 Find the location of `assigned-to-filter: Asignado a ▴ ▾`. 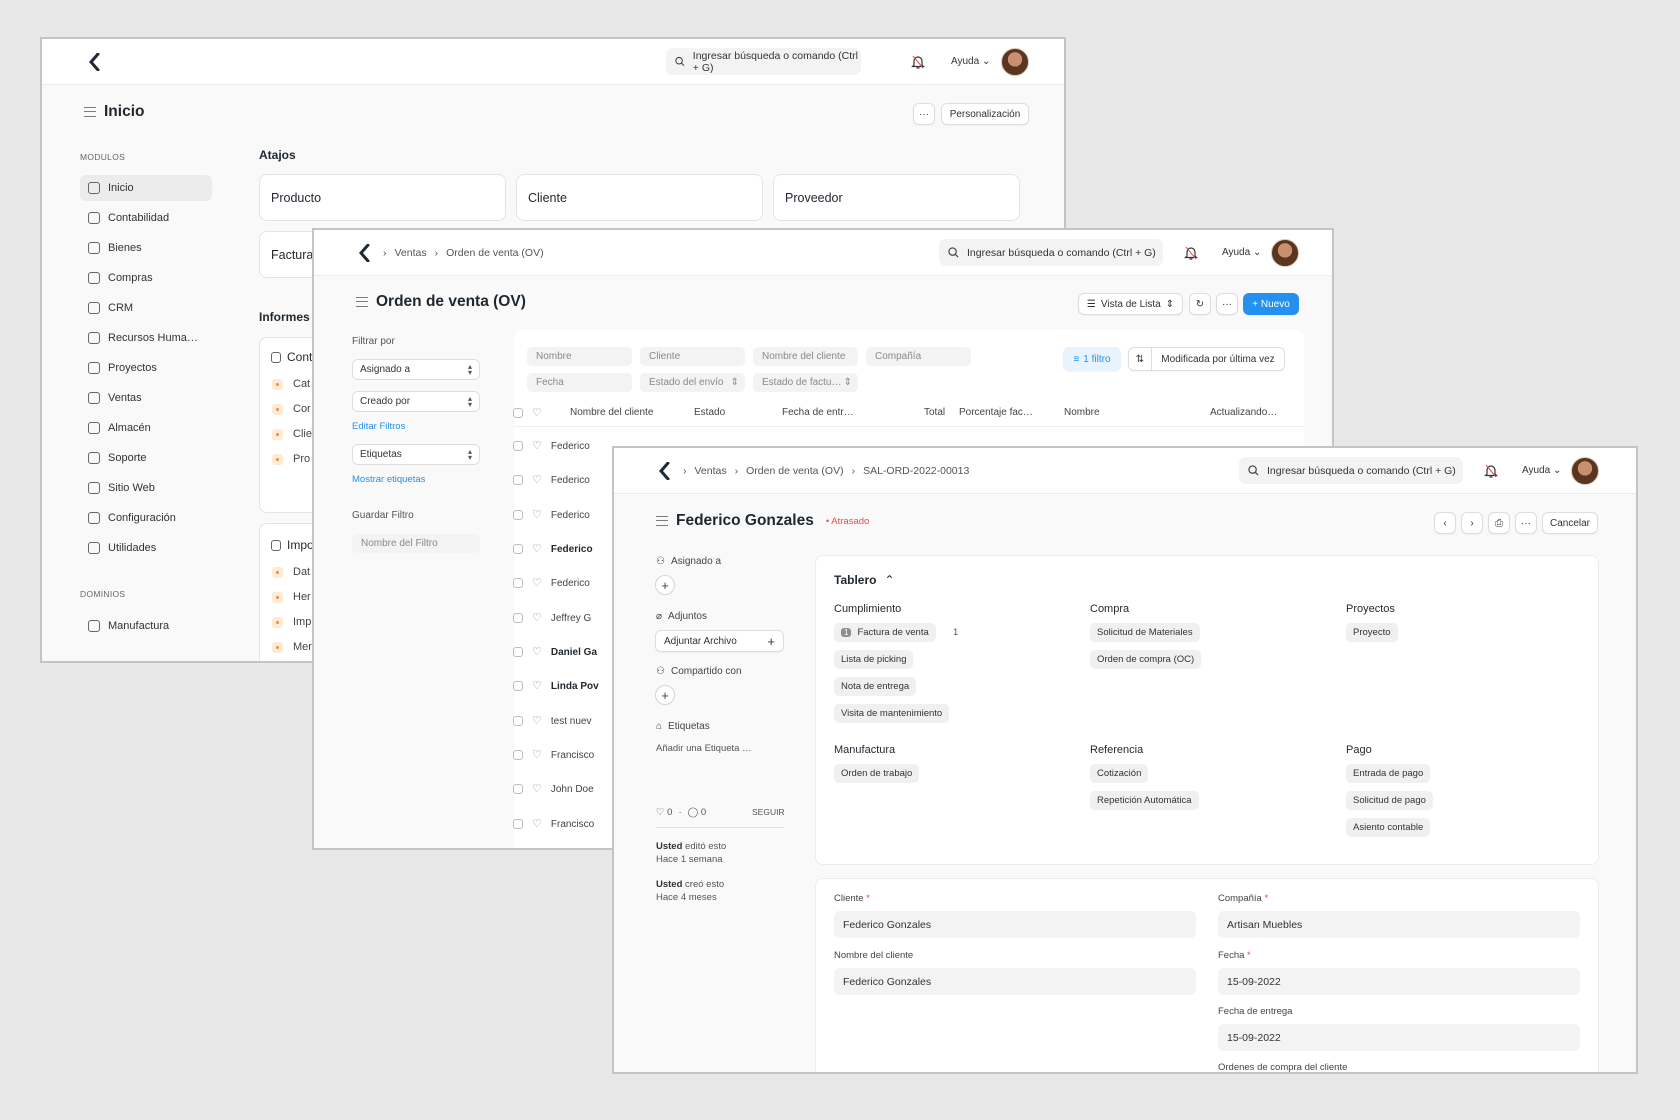

assigned-to-filter: Asignado a ▴ ▾ is located at coordinates (416, 369).